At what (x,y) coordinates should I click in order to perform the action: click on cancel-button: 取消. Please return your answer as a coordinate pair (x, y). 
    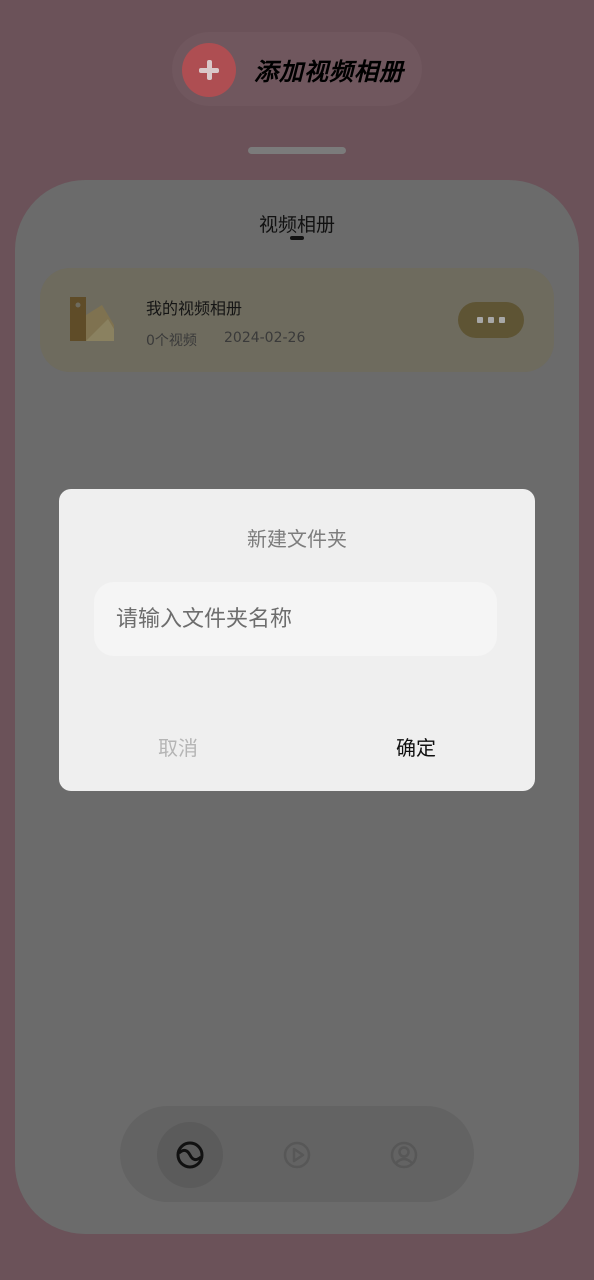
    Looking at the image, I should click on (178, 746).